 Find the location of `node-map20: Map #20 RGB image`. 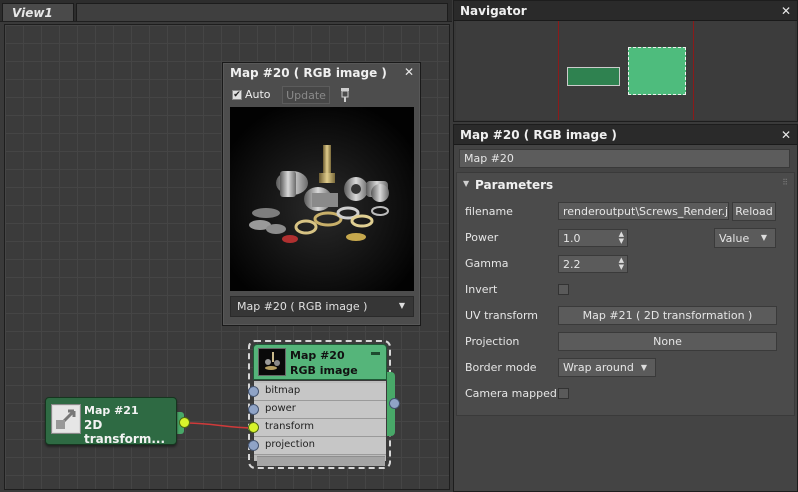

node-map20: Map #20 RGB image is located at coordinates (320, 362).